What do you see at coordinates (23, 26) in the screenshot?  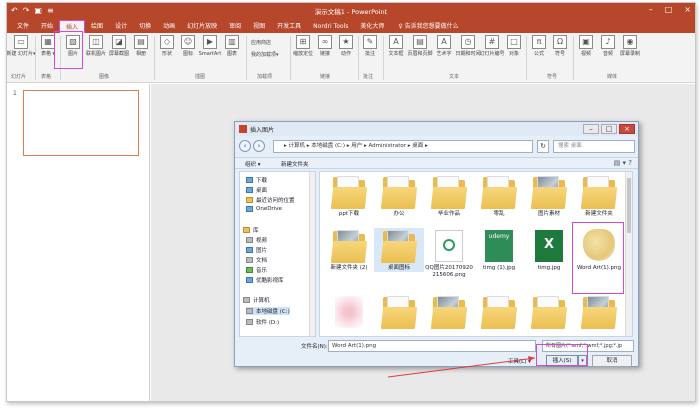 I see `tab-file: 文件` at bounding box center [23, 26].